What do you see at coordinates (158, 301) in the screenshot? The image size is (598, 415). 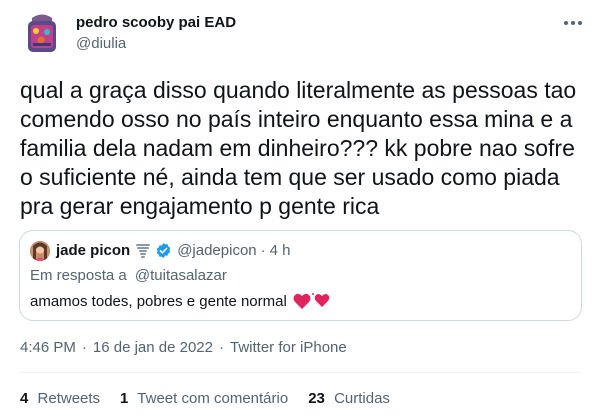 I see `quoted-text: amamos todes, pobres e gente normal` at bounding box center [158, 301].